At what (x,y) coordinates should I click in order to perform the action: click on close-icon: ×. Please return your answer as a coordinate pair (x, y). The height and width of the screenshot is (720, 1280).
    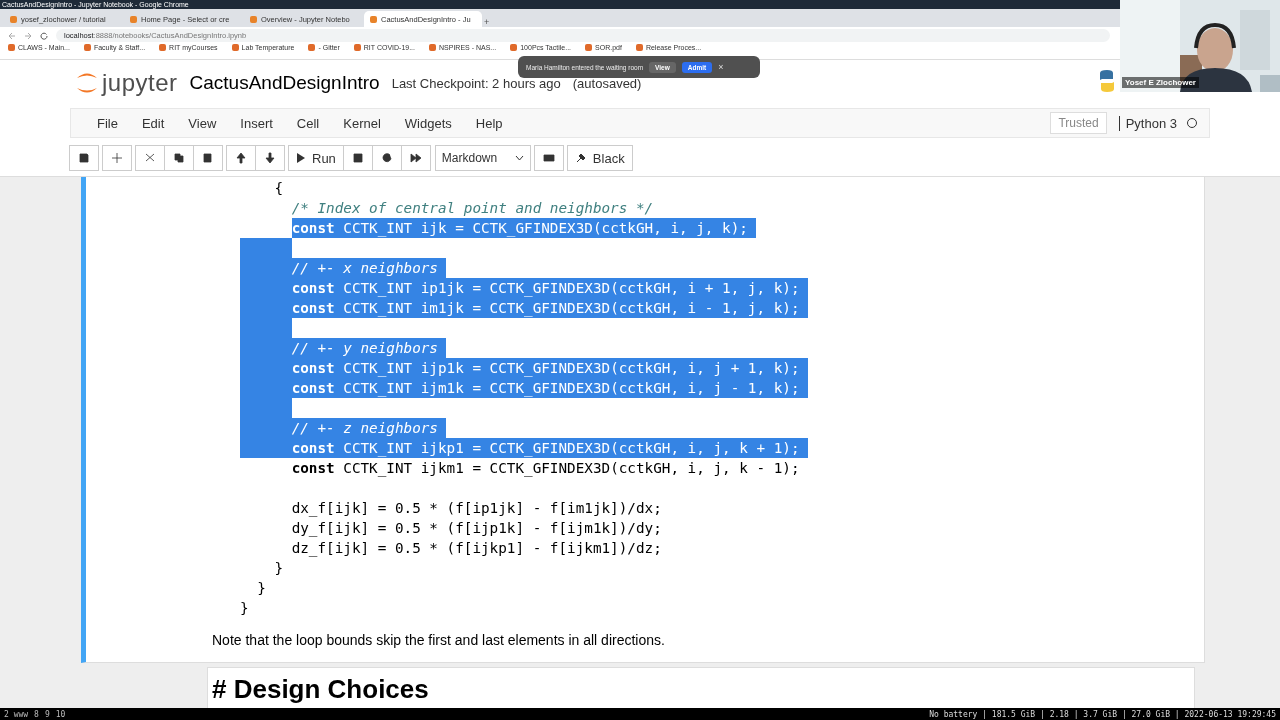
    Looking at the image, I should click on (721, 67).